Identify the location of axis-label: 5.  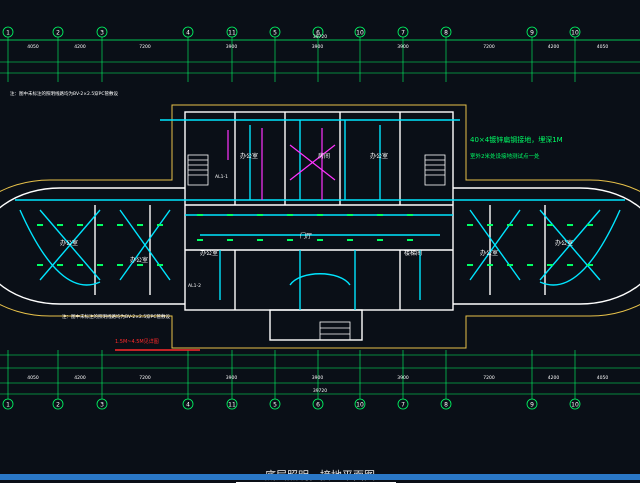
(275, 33).